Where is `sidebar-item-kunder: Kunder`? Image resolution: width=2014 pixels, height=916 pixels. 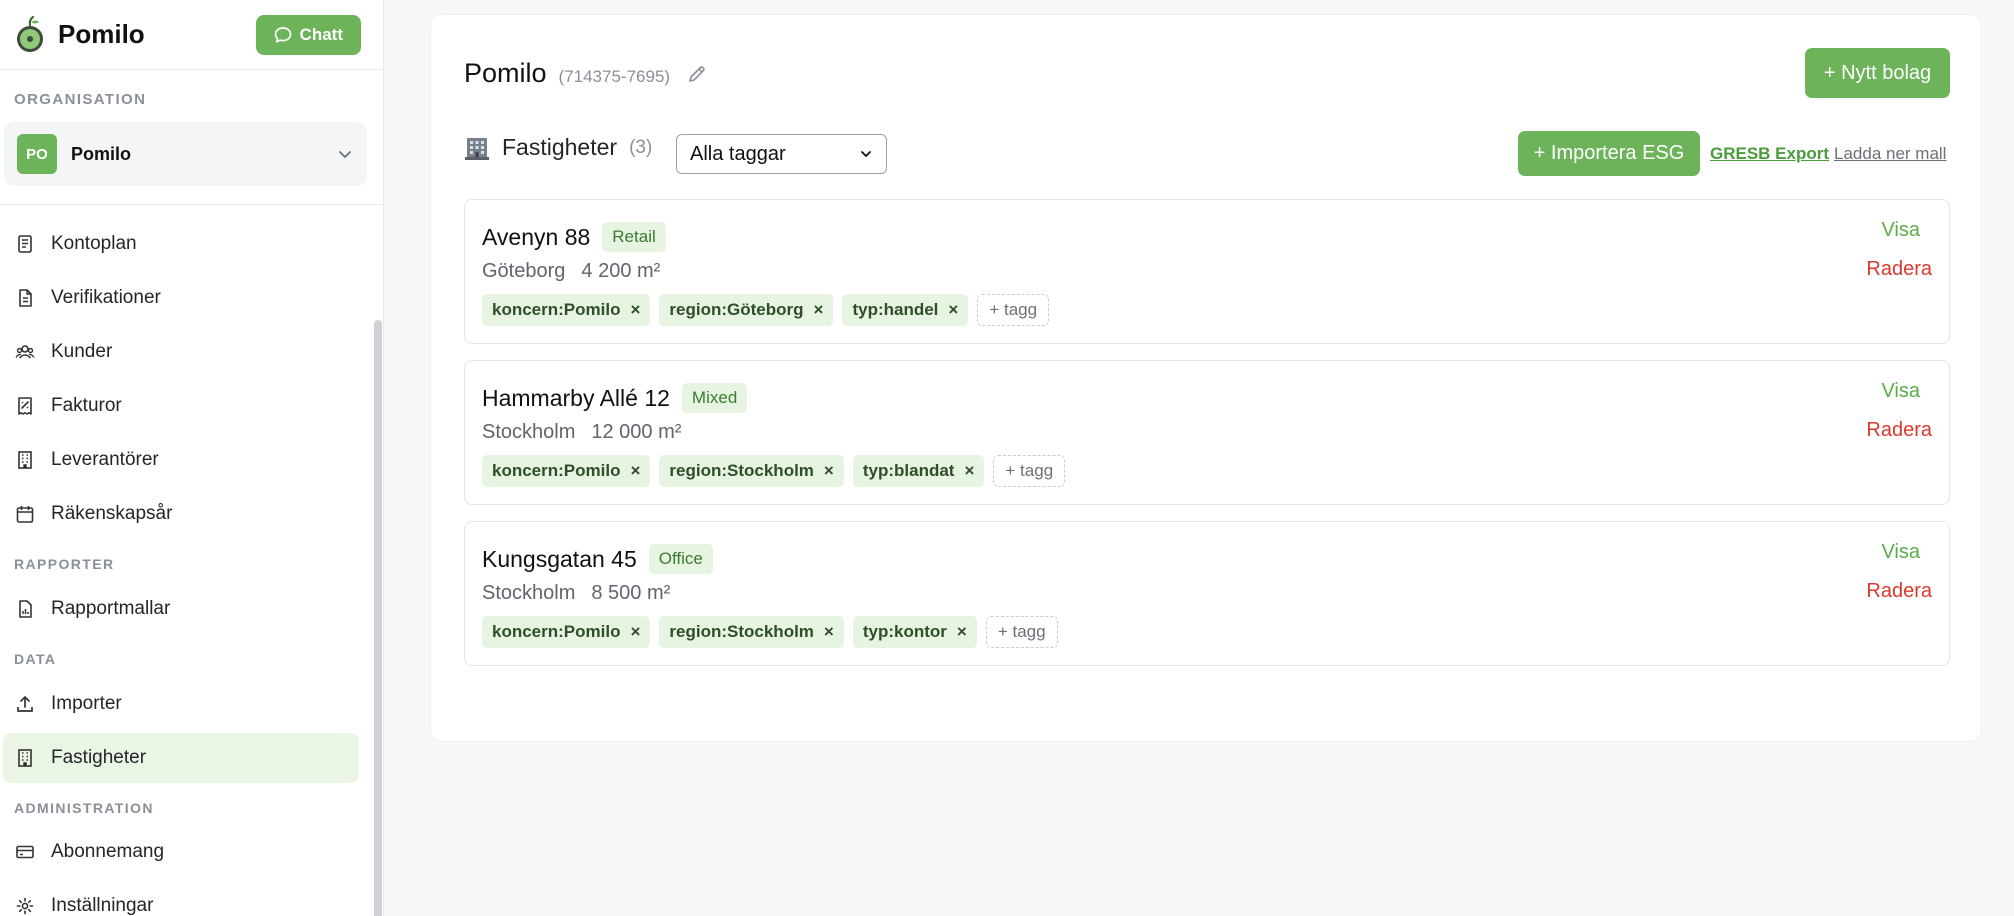 sidebar-item-kunder: Kunder is located at coordinates (181, 352).